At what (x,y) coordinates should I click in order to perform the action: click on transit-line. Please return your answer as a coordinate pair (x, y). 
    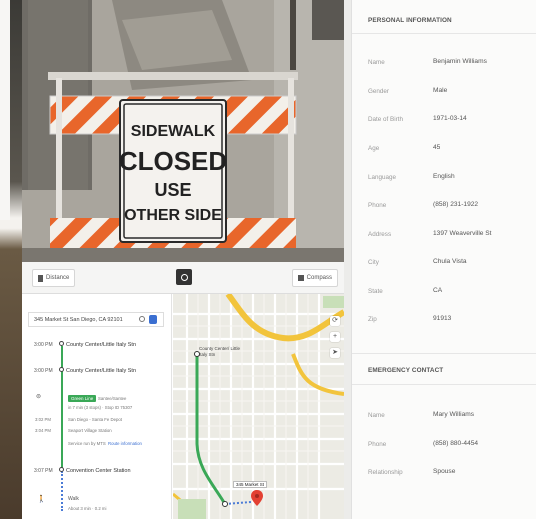
    Looking at the image, I should click on (62, 408).